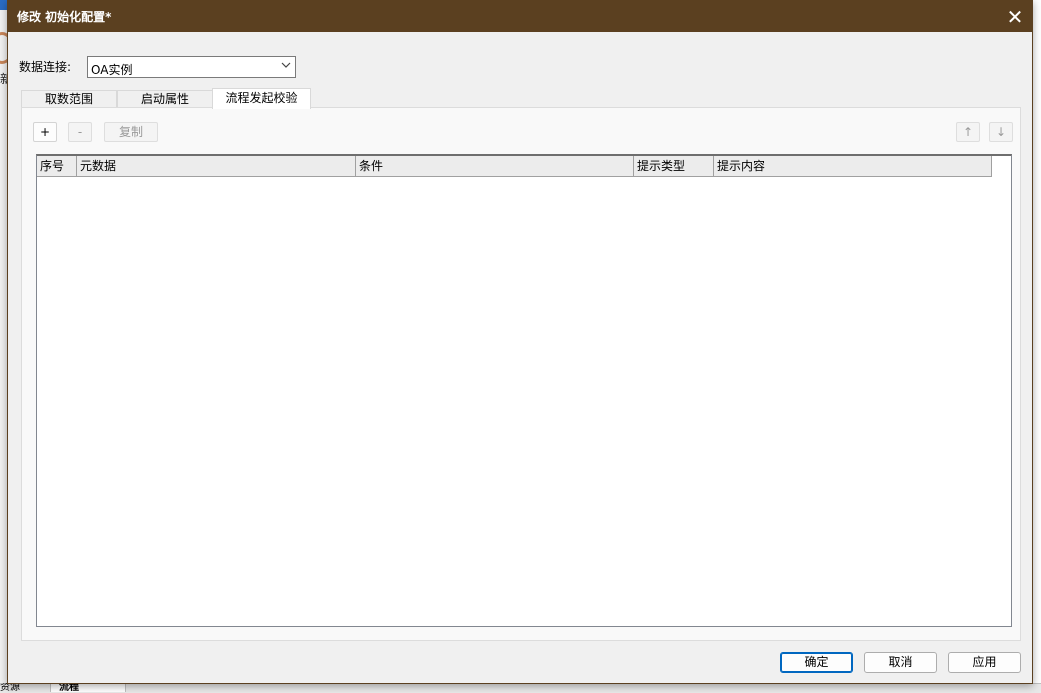  Describe the element at coordinates (64, 17) in the screenshot. I see `dialog-title: 修改 初始化配置*` at that location.